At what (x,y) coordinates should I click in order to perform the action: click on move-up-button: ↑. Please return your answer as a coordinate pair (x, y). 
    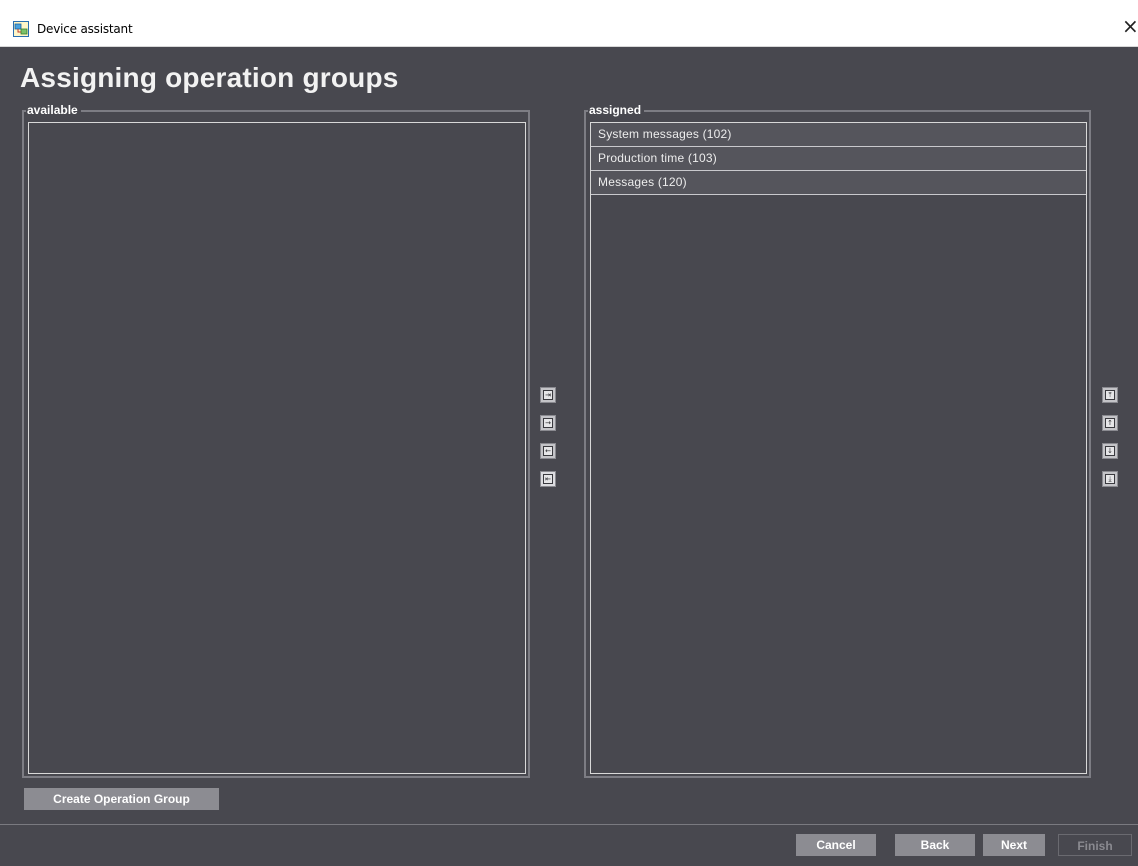
    Looking at the image, I should click on (1110, 423).